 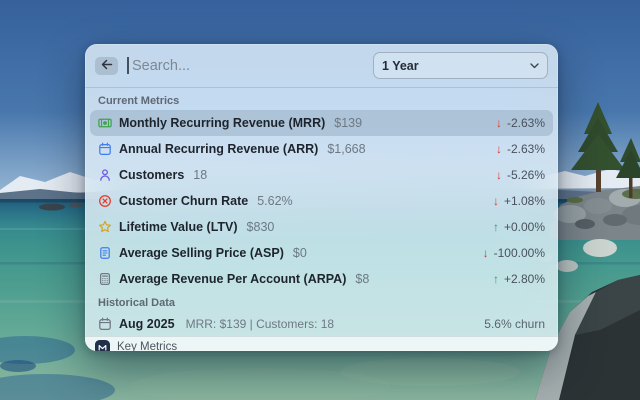 I want to click on person-icon, so click(x=105, y=175).